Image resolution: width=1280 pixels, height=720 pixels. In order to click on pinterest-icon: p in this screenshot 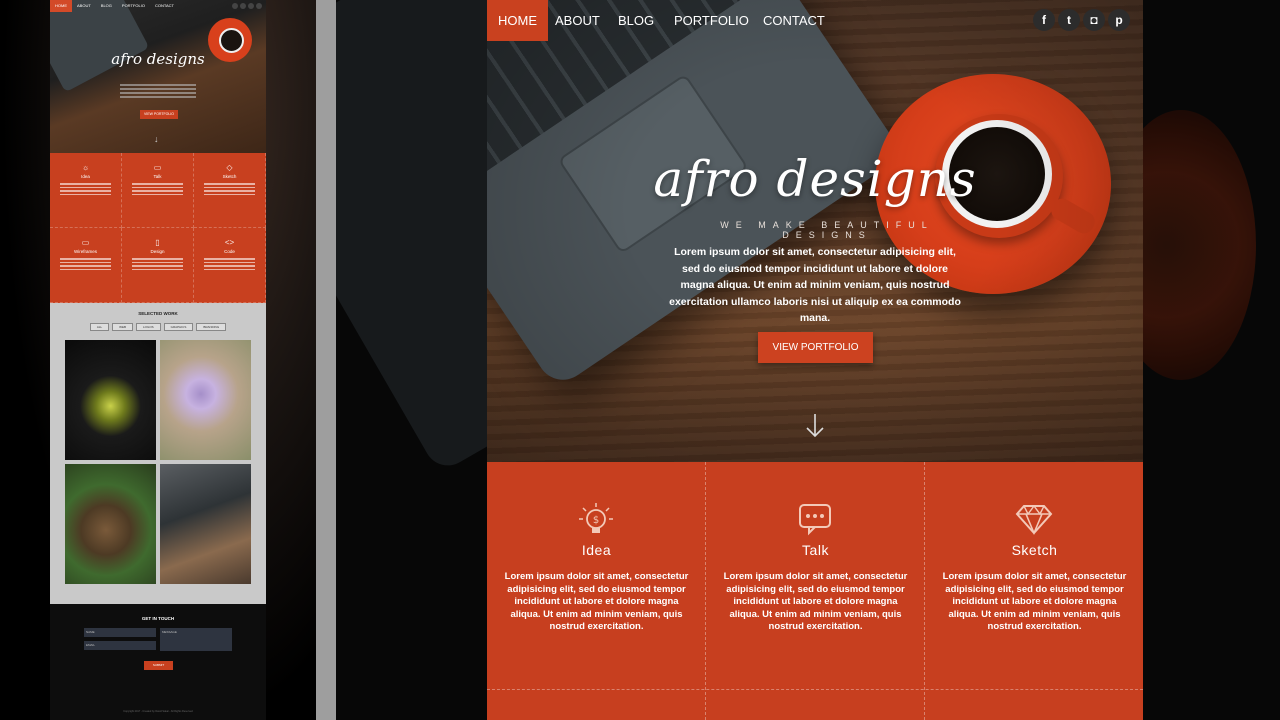, I will do `click(1119, 20)`.